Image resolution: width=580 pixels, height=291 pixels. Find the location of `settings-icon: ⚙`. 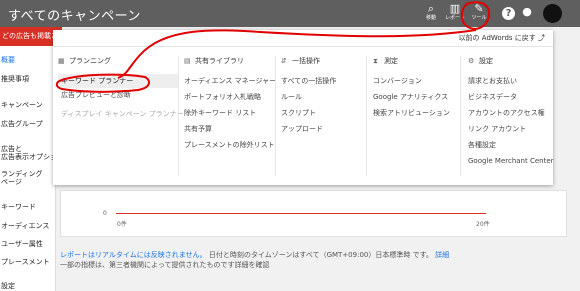

settings-icon: ⚙ is located at coordinates (471, 61).